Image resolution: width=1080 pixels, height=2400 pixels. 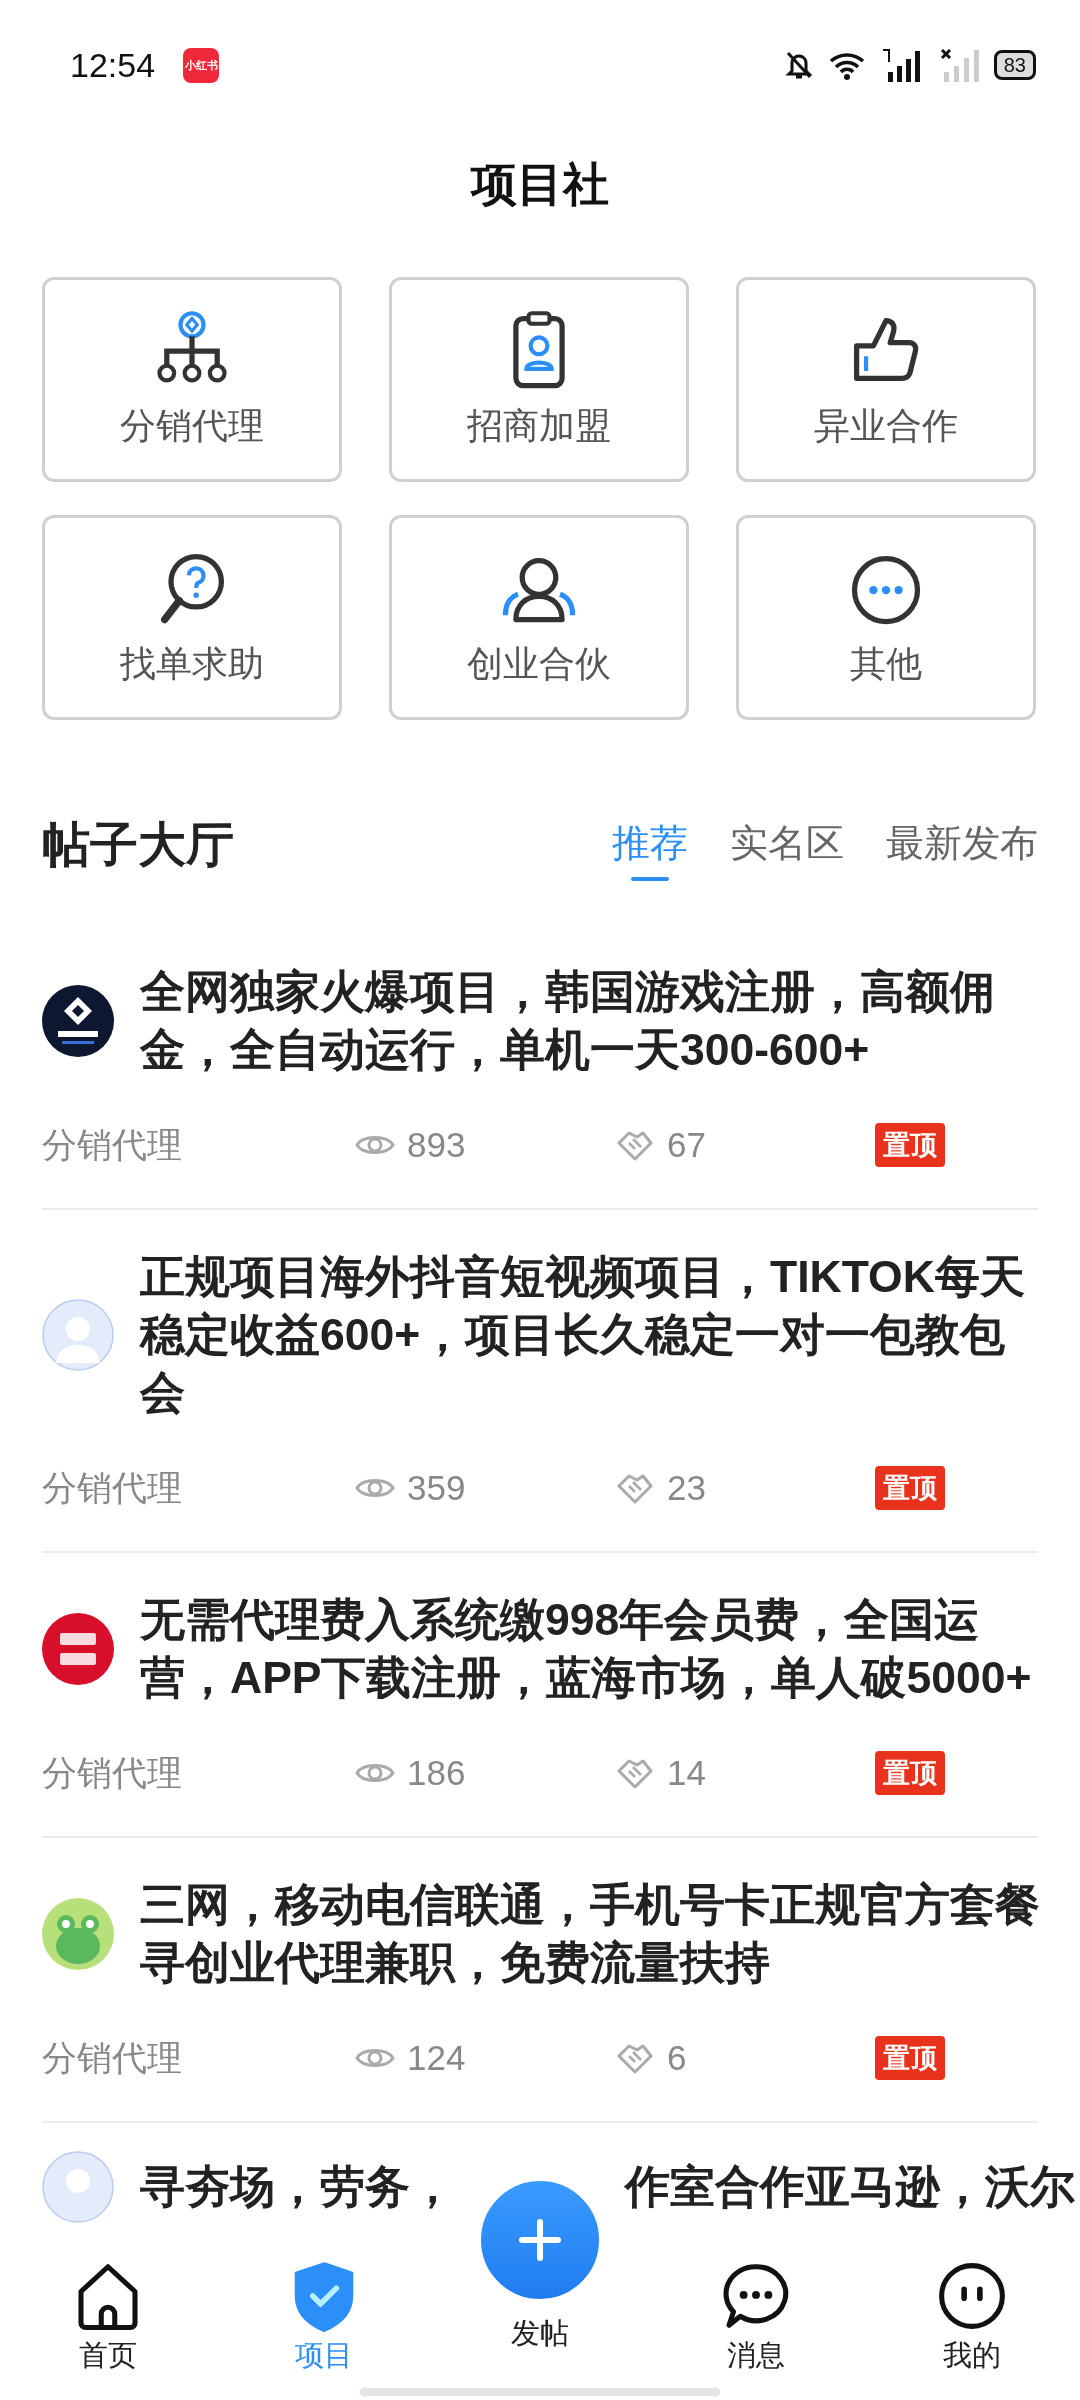 I want to click on face-icon, so click(x=972, y=2296).